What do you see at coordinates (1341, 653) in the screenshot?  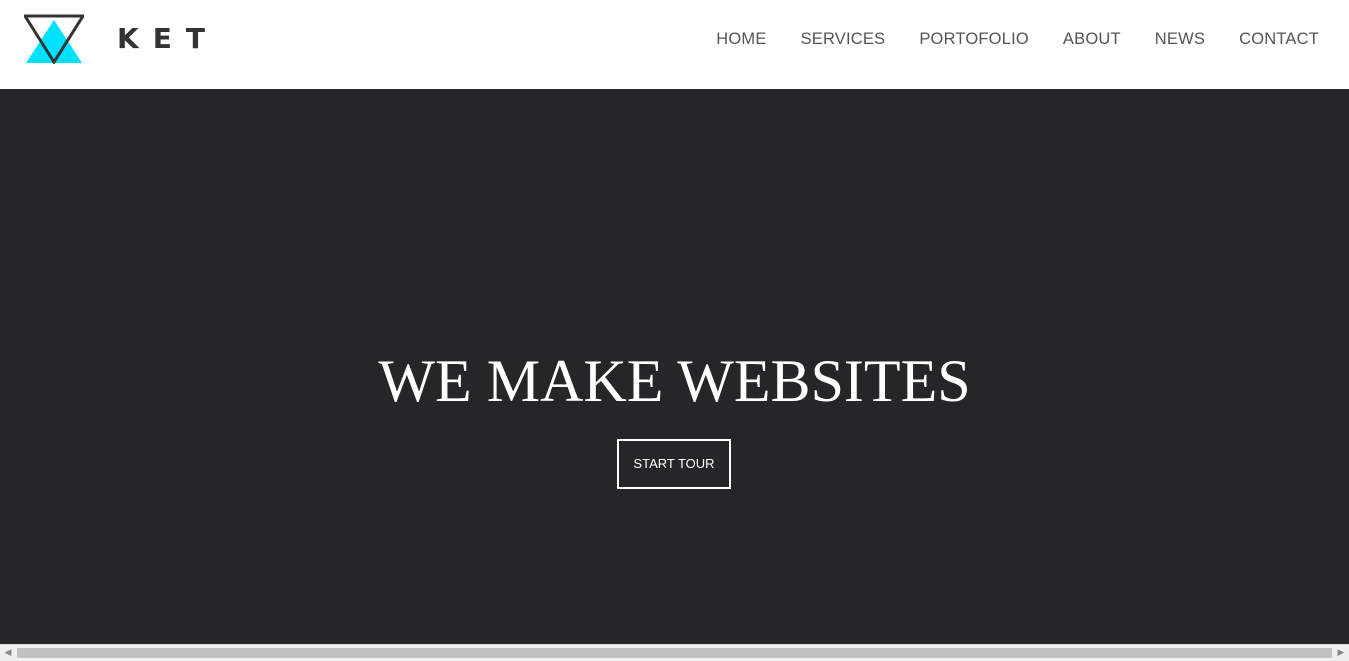 I see `arrow-right-icon: ▶` at bounding box center [1341, 653].